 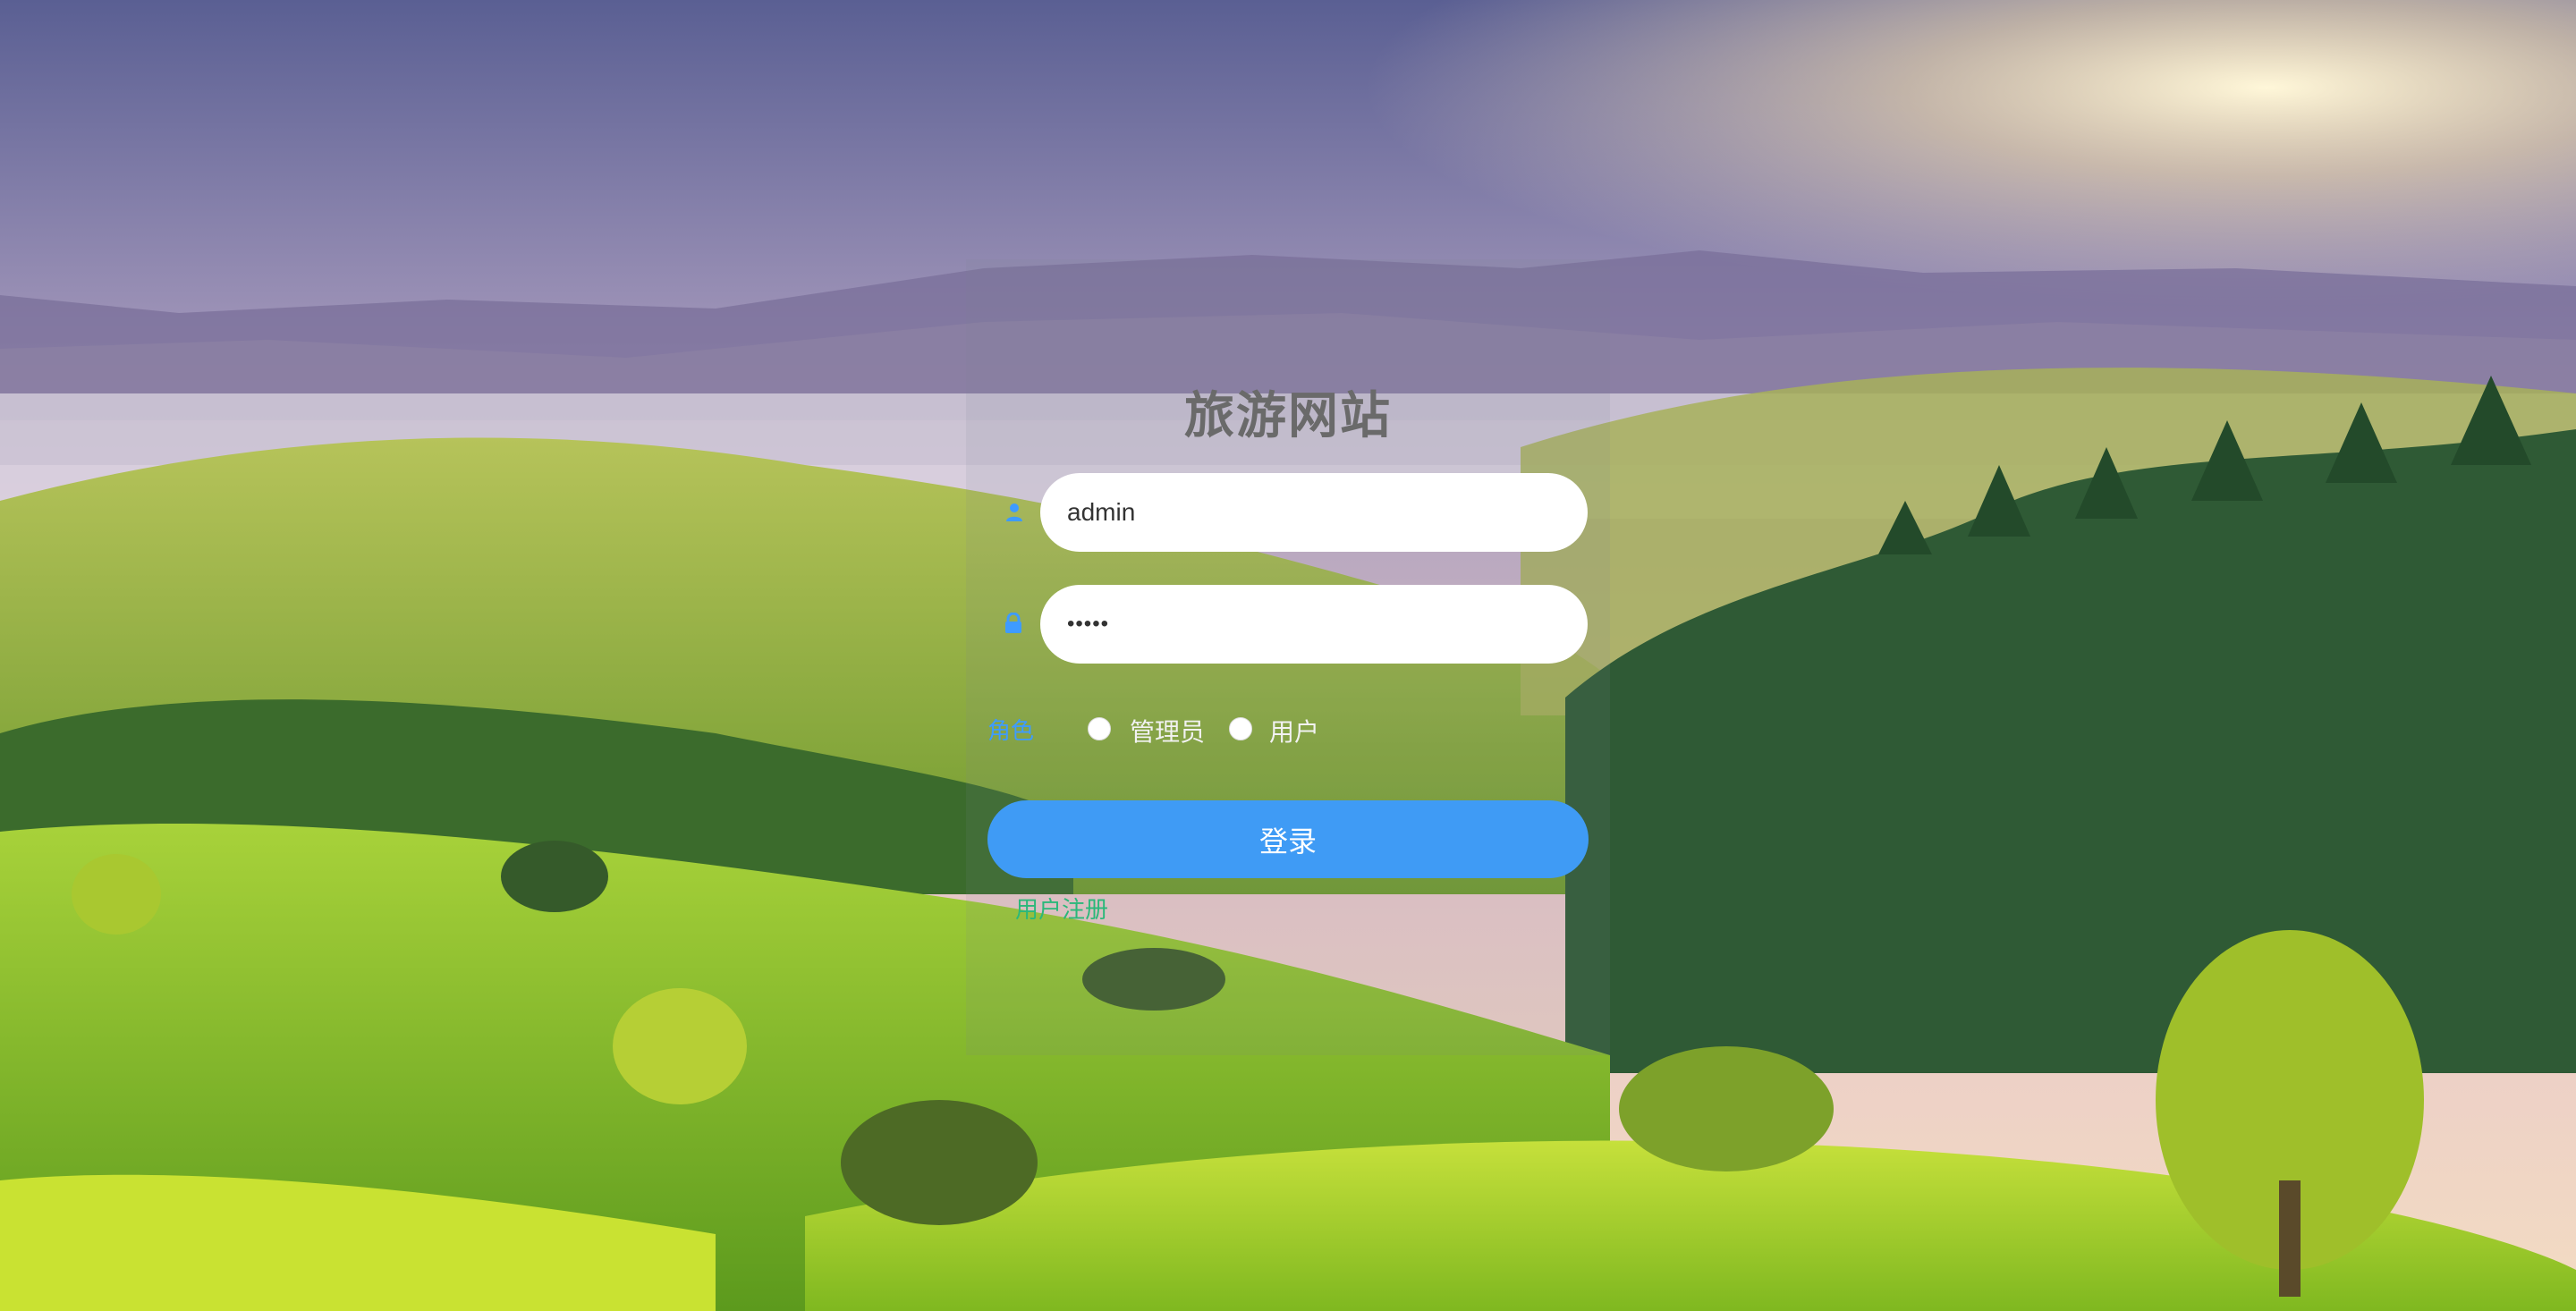 I want to click on user-icon, so click(x=1014, y=512).